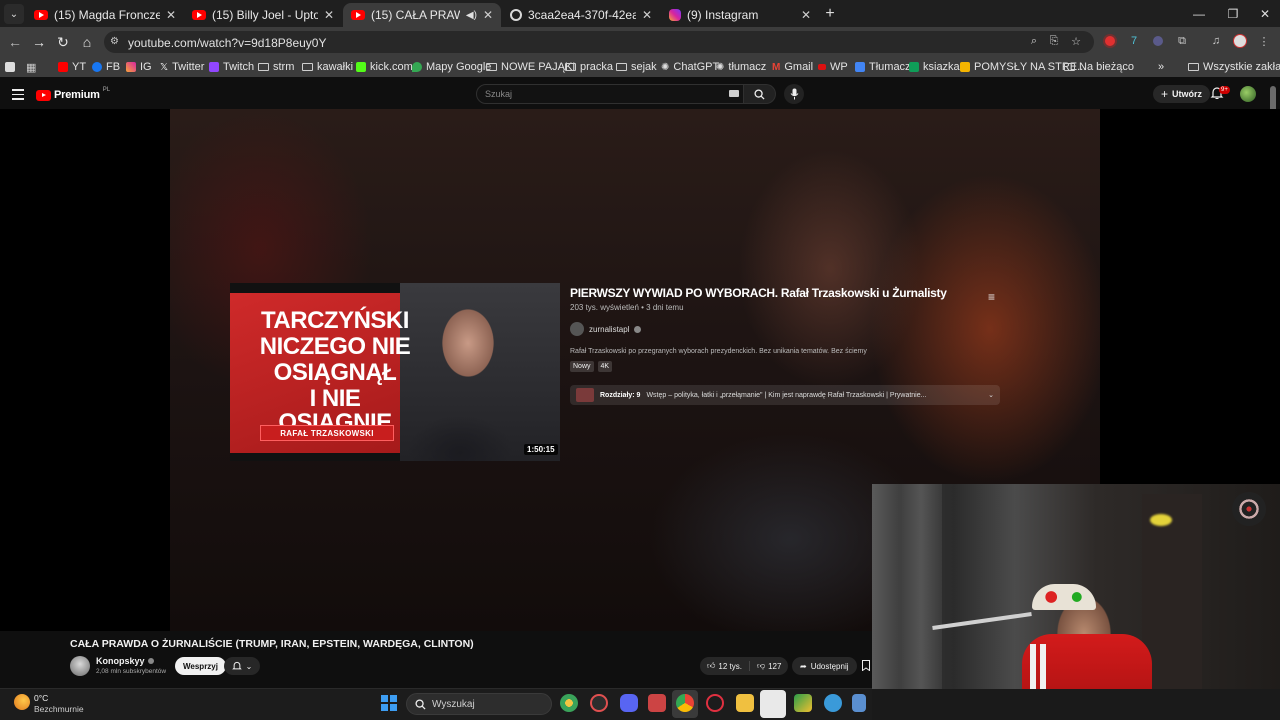  Describe the element at coordinates (389, 703) in the screenshot. I see `windows-start-icon` at that location.